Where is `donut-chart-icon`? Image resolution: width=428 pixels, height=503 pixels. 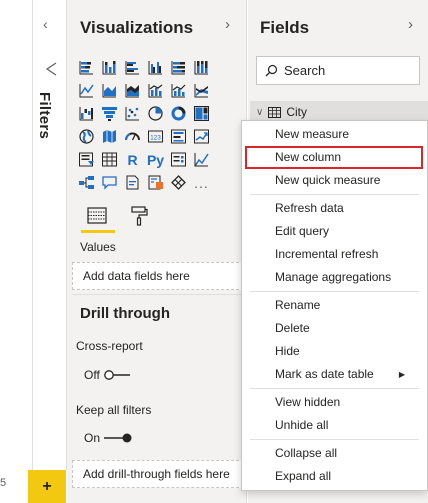
donut-chart-icon is located at coordinates (178, 113).